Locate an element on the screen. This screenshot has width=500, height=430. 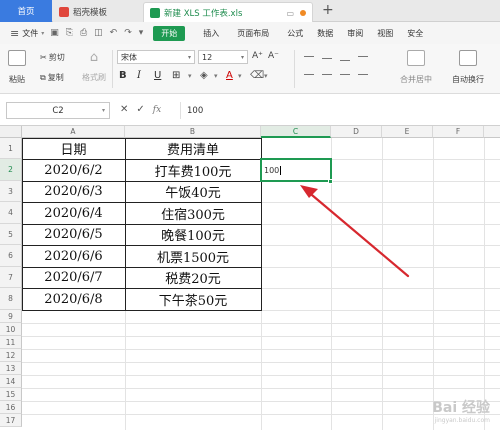
font-size-value: 12 is located at coordinates (207, 57).